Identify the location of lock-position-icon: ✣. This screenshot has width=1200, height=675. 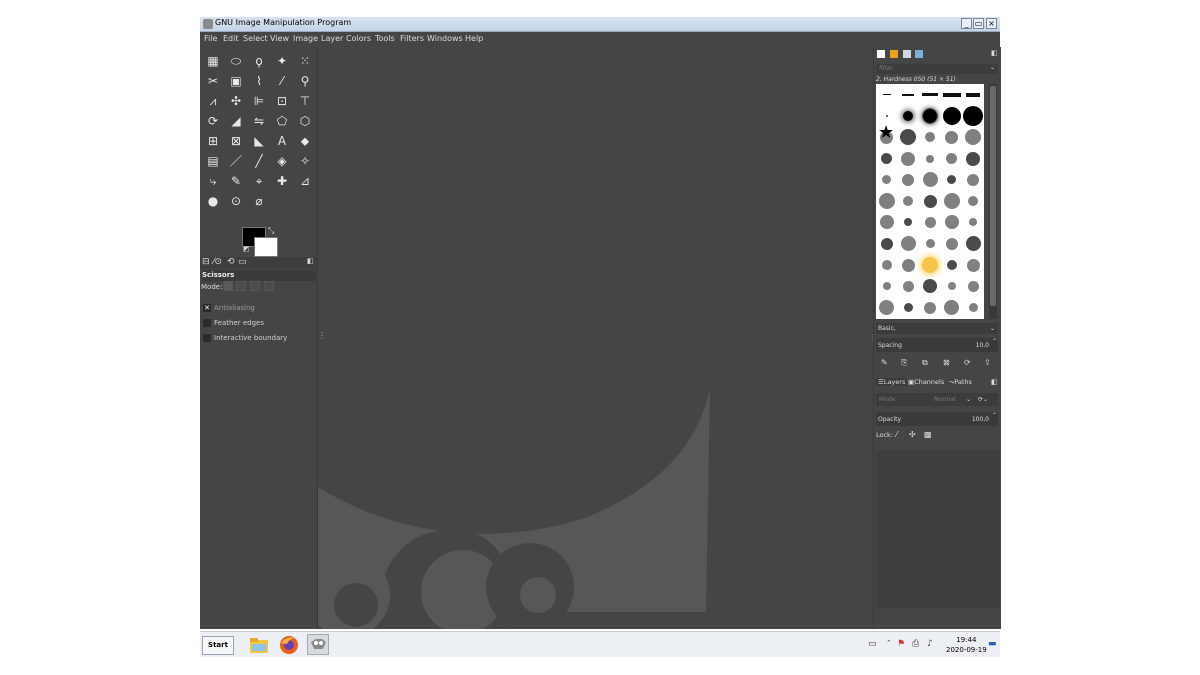
(912, 434).